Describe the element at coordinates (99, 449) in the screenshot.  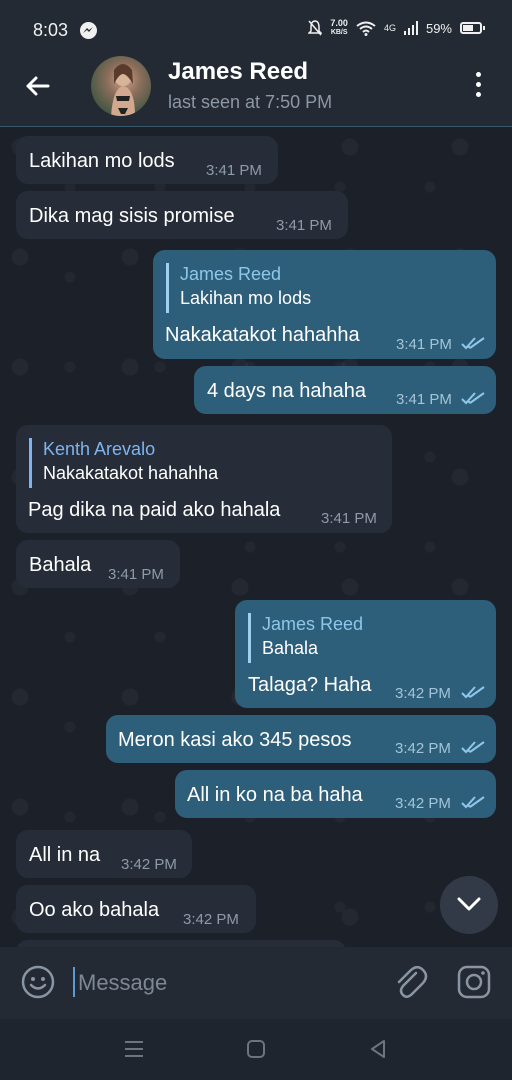
I see `reply-author: Kenth Arevalo` at that location.